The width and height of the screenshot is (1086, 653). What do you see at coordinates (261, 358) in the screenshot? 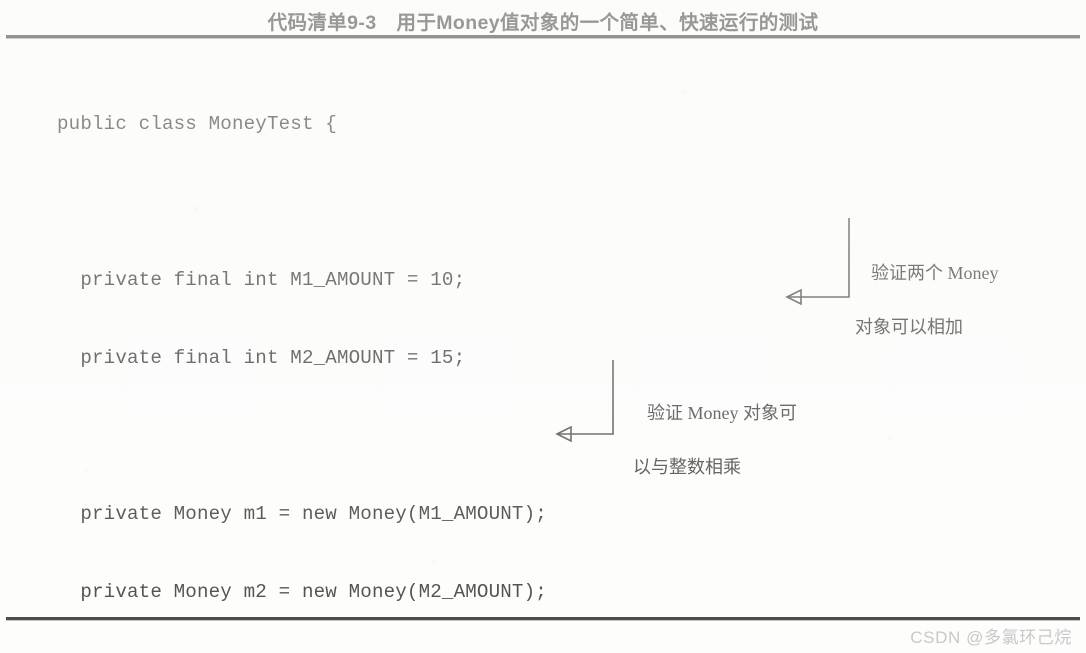
I see `code-line: private final int M2_AMOUNT = 15;` at bounding box center [261, 358].